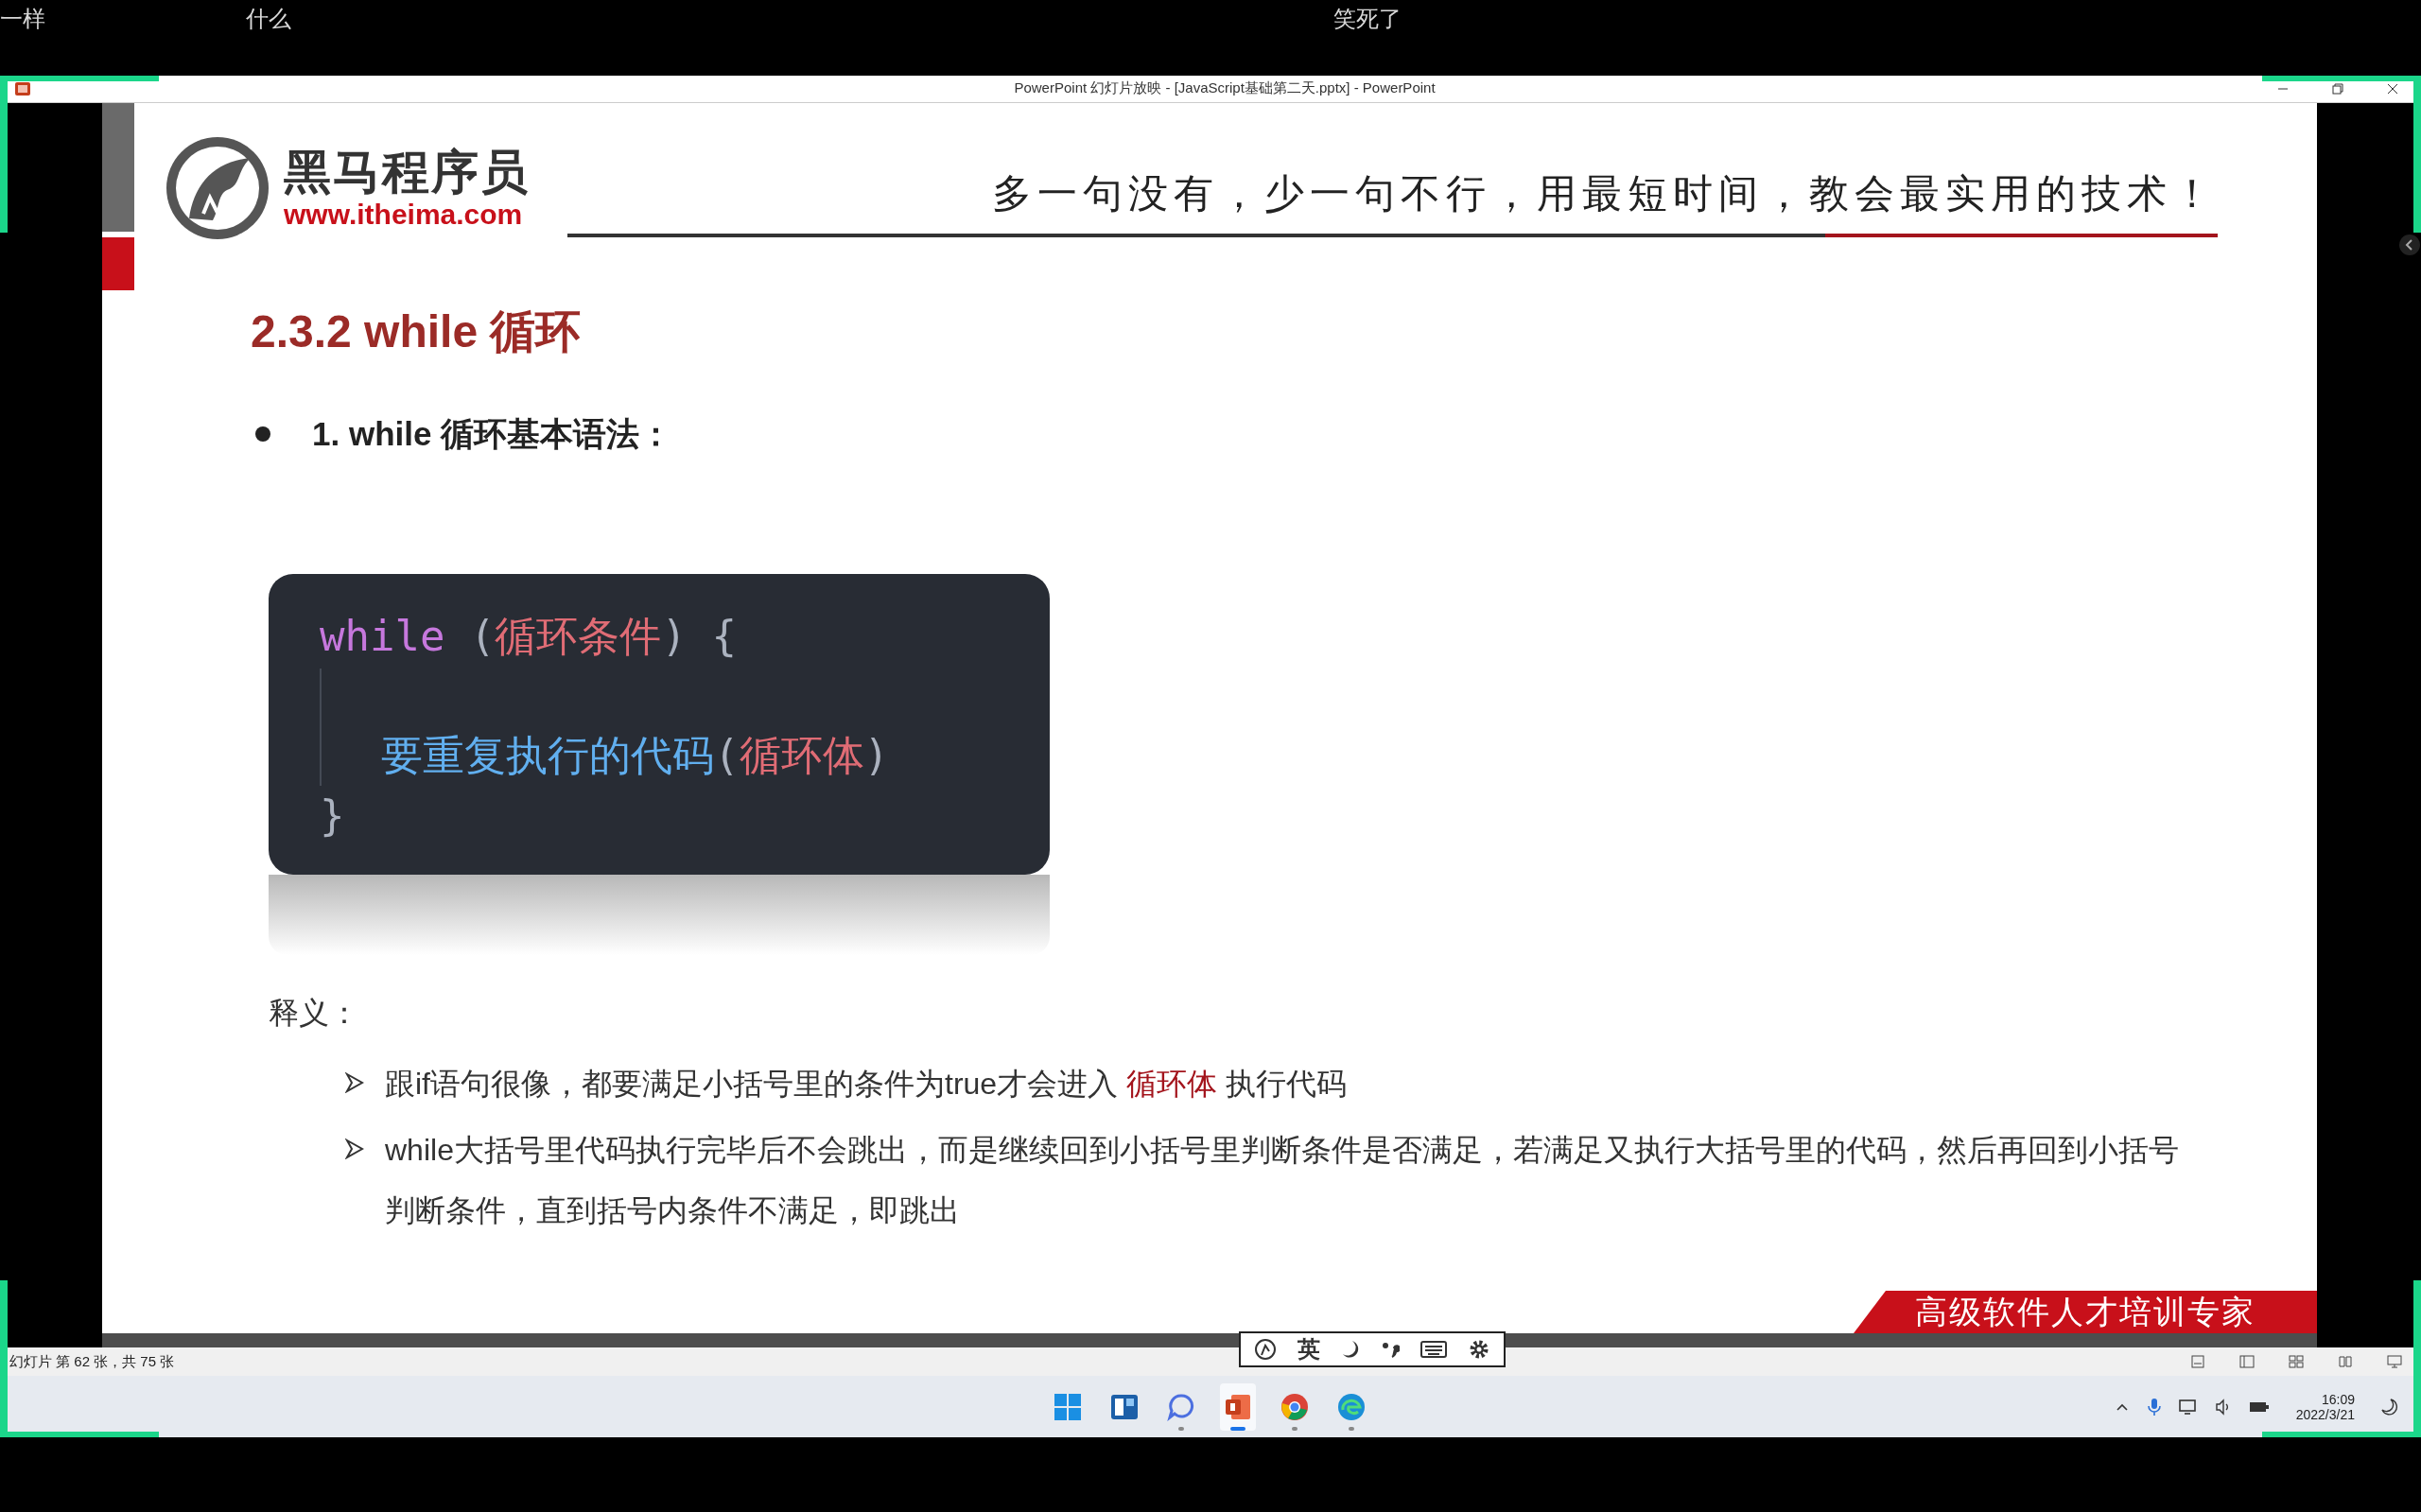  Describe the element at coordinates (1265, 1350) in the screenshot. I see `ime-logo-icon` at that location.